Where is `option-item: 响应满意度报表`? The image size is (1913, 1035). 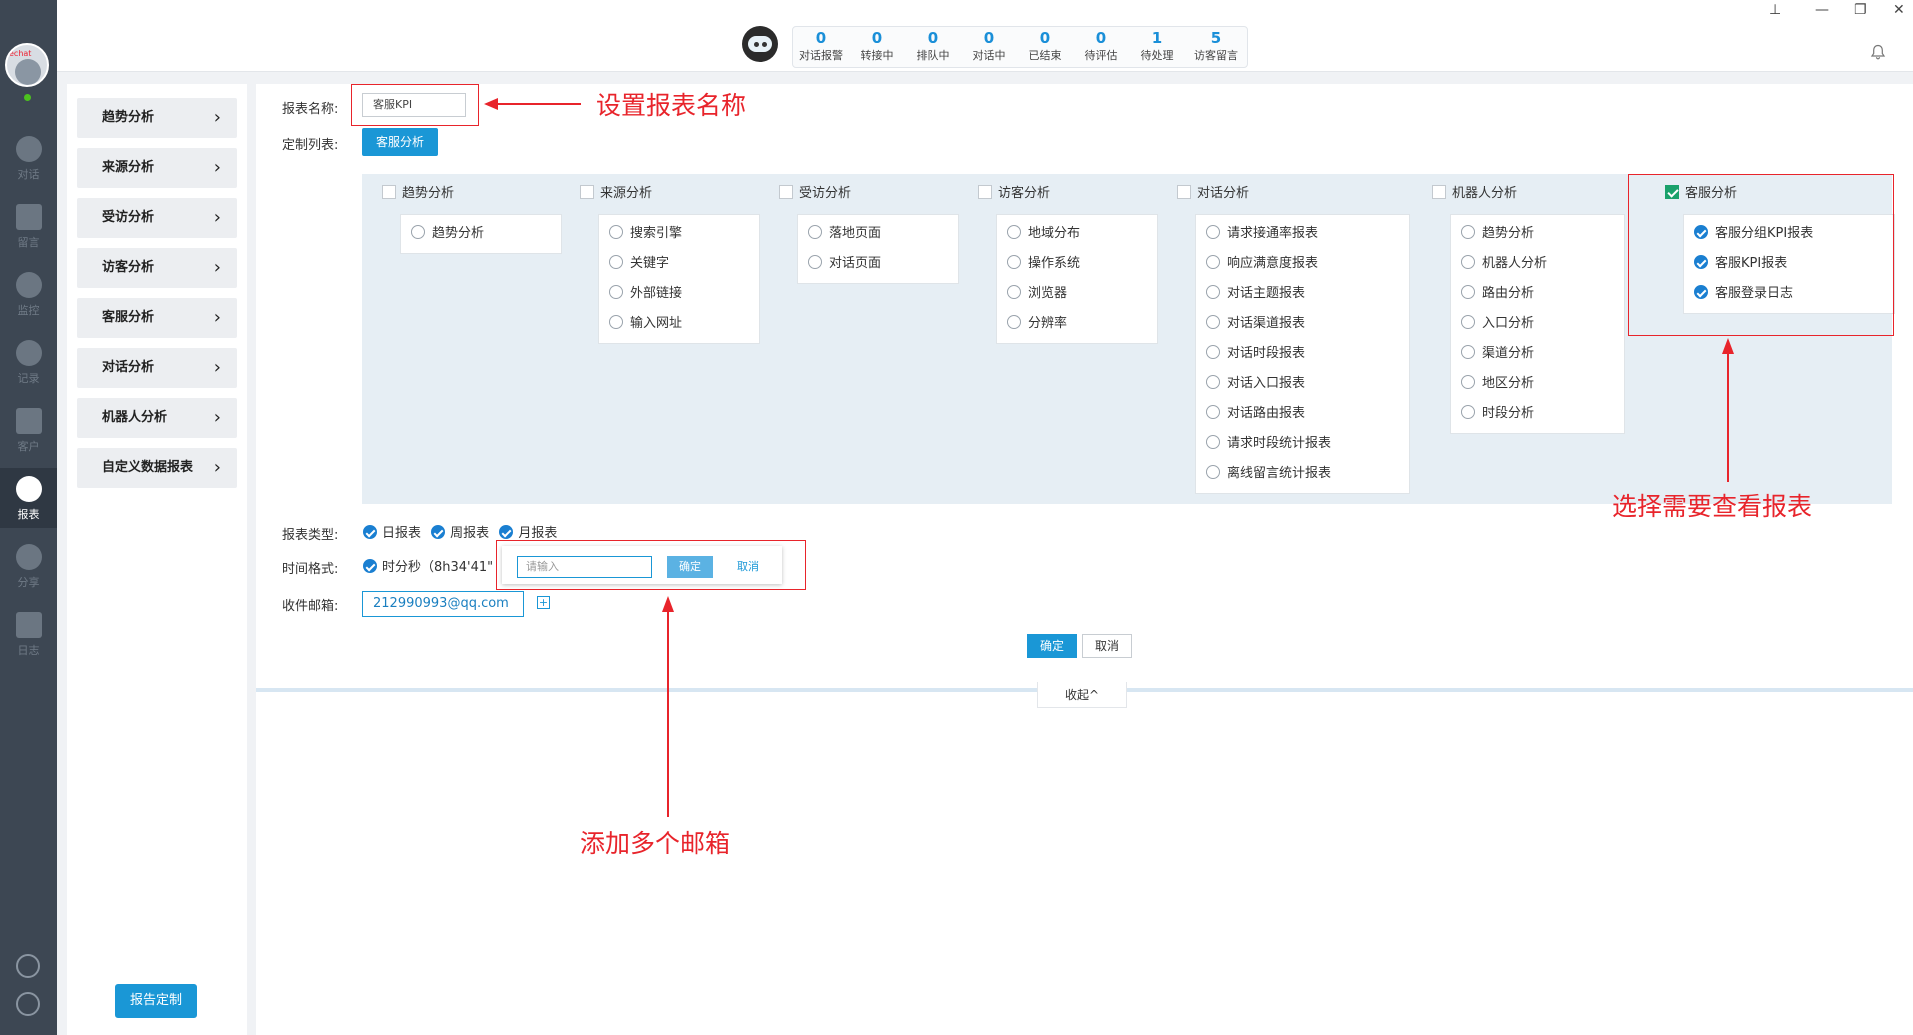
option-item: 响应满意度报表 is located at coordinates (1302, 264).